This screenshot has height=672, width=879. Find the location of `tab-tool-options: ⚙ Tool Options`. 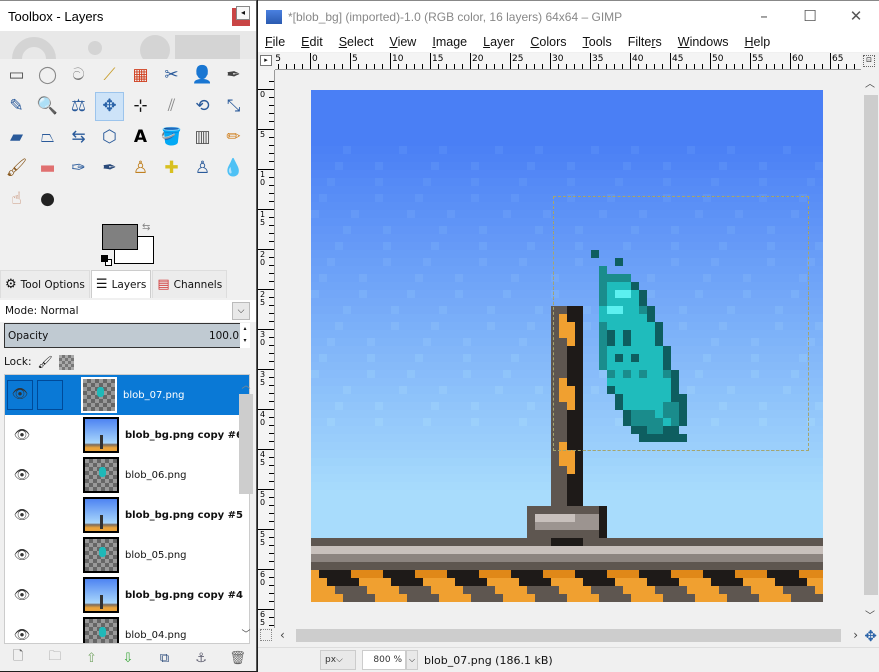

tab-tool-options: ⚙ Tool Options is located at coordinates (45, 284).